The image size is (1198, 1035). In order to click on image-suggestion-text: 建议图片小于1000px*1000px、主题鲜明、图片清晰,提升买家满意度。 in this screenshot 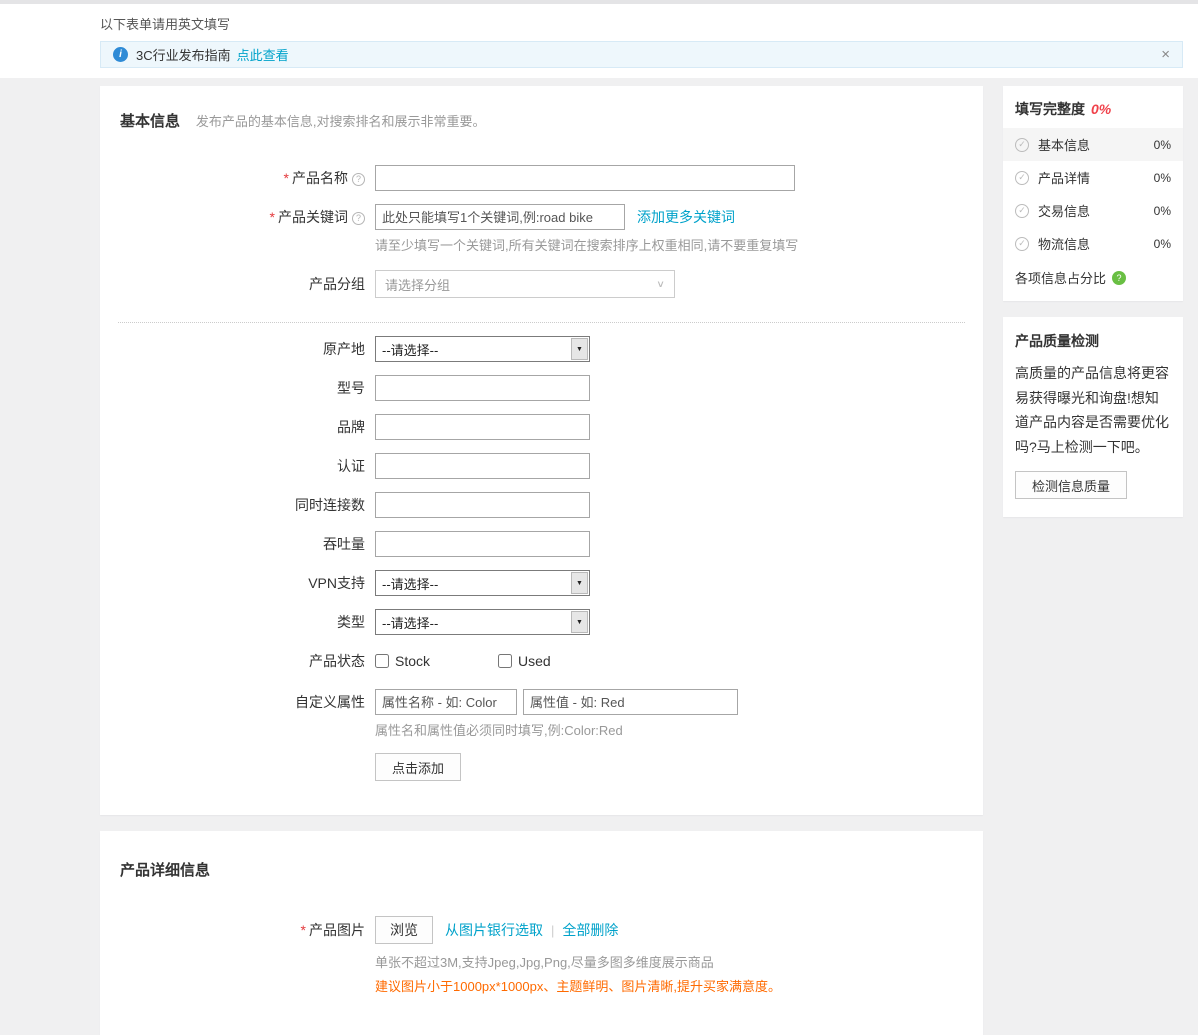, I will do `click(578, 986)`.